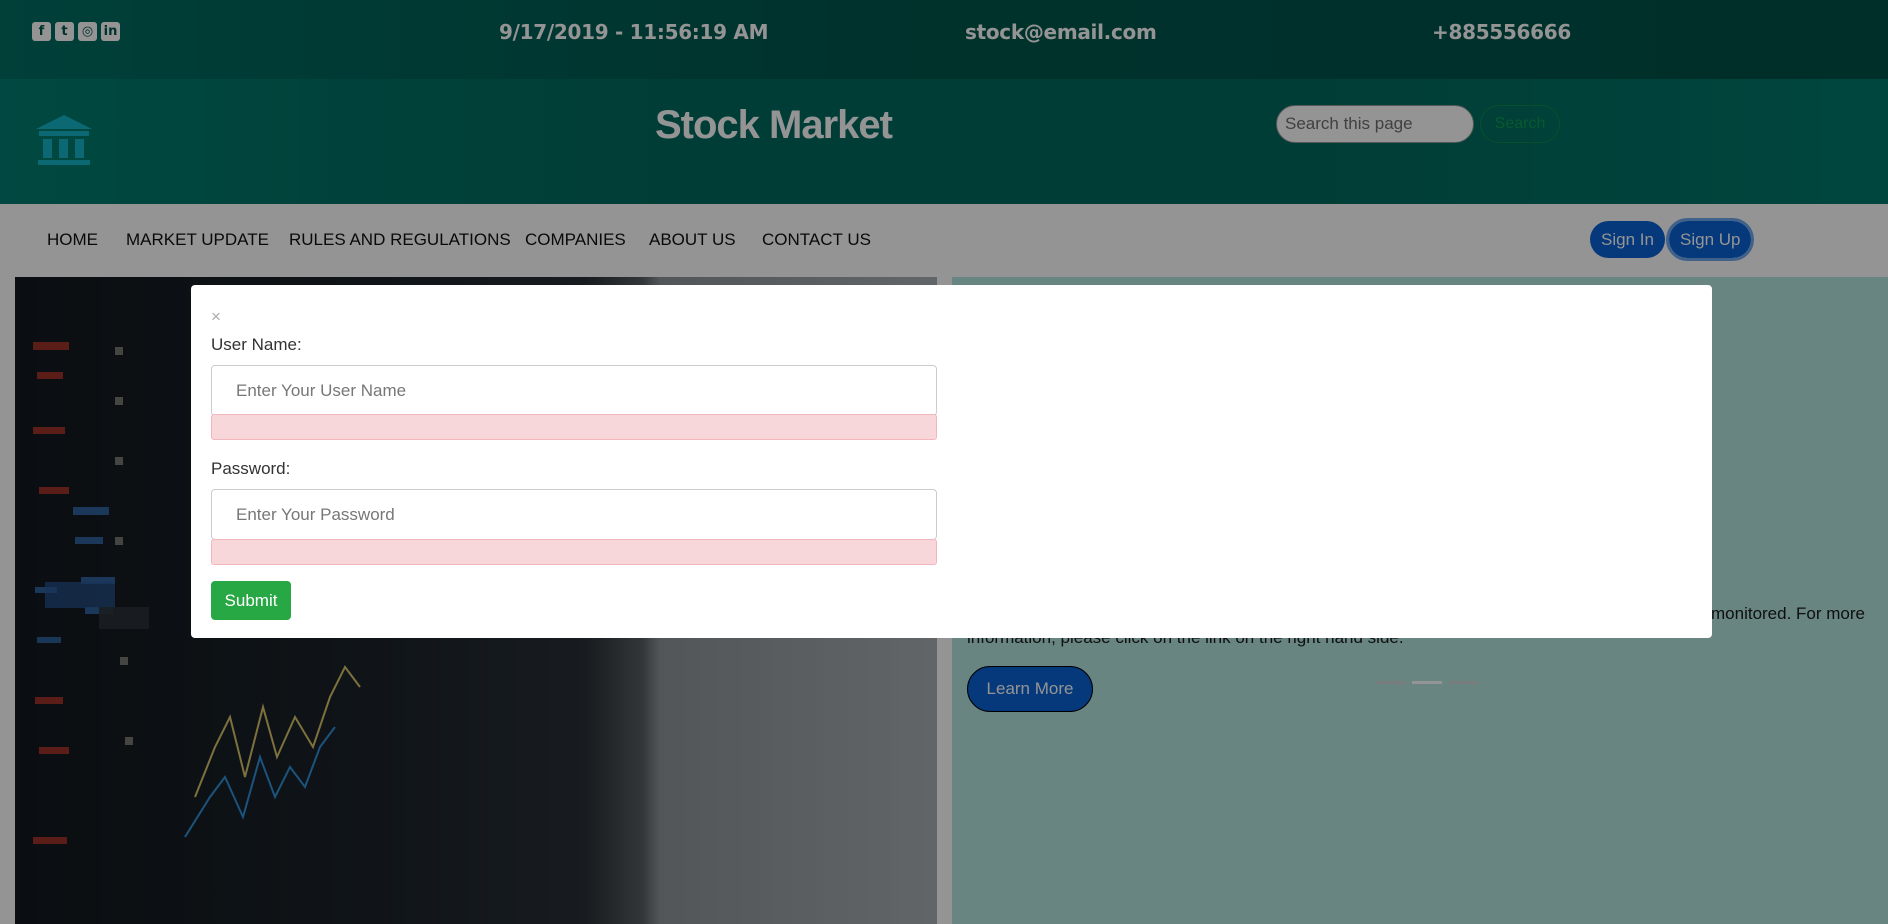 The image size is (1888, 924). I want to click on username-field, so click(574, 390).